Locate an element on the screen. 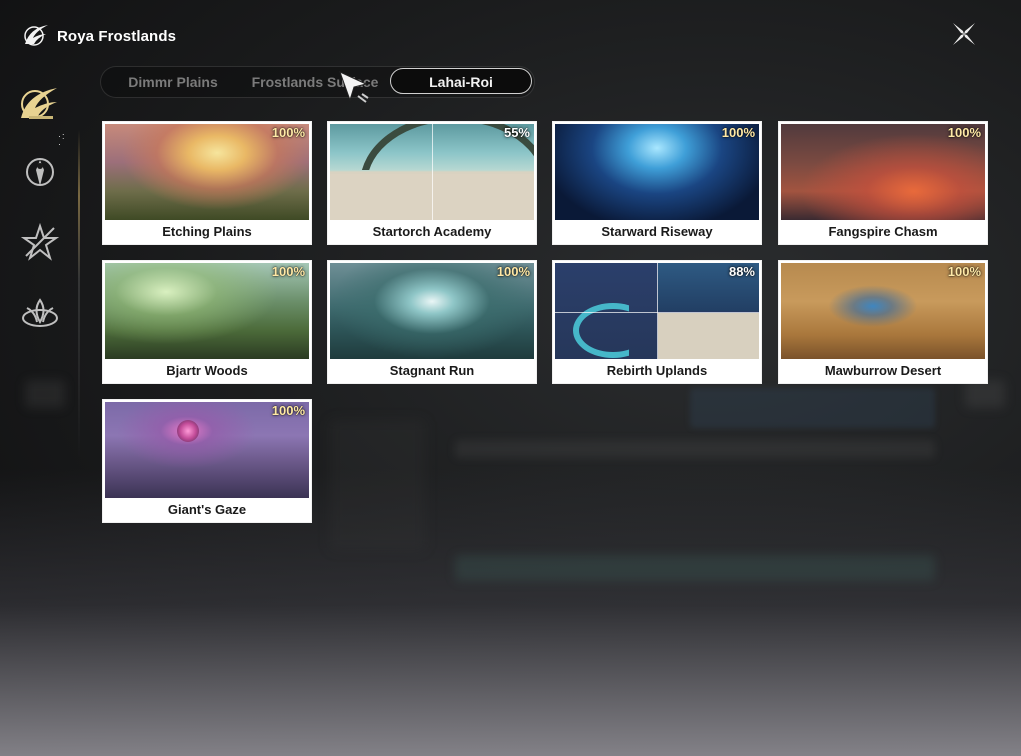  tab-lahai-roi: Lahai-Roi is located at coordinates (461, 81).